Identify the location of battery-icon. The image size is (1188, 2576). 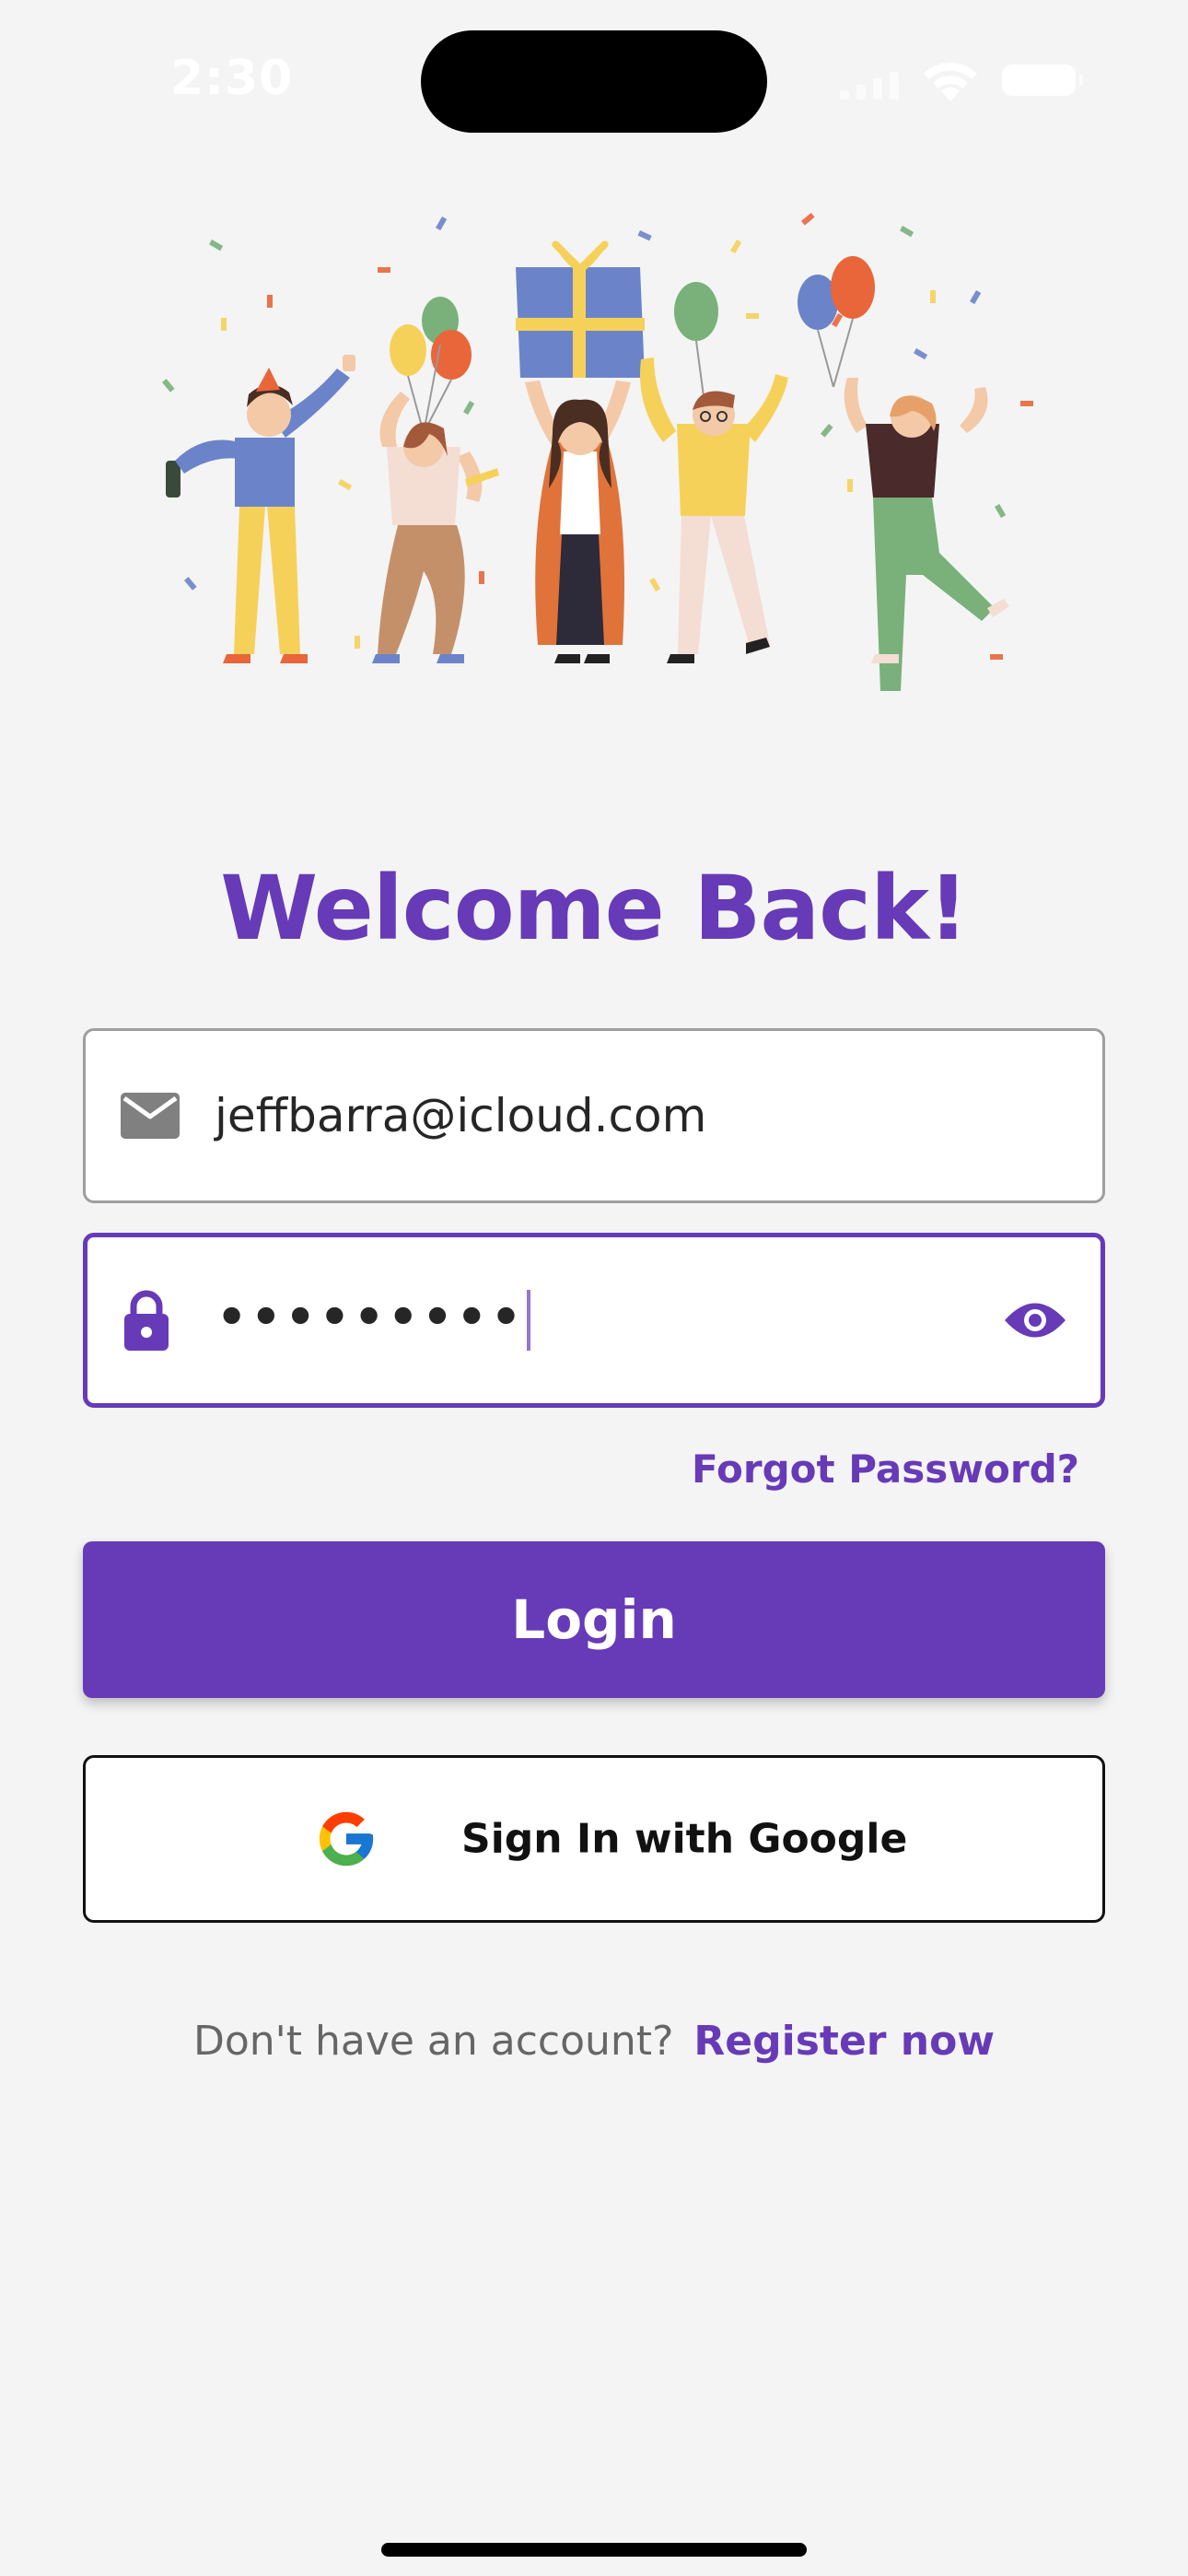
(1042, 80).